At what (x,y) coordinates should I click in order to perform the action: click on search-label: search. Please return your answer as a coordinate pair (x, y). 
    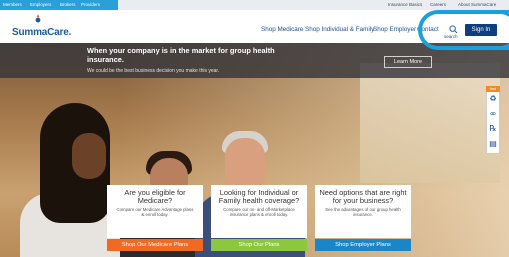
    Looking at the image, I should click on (451, 36).